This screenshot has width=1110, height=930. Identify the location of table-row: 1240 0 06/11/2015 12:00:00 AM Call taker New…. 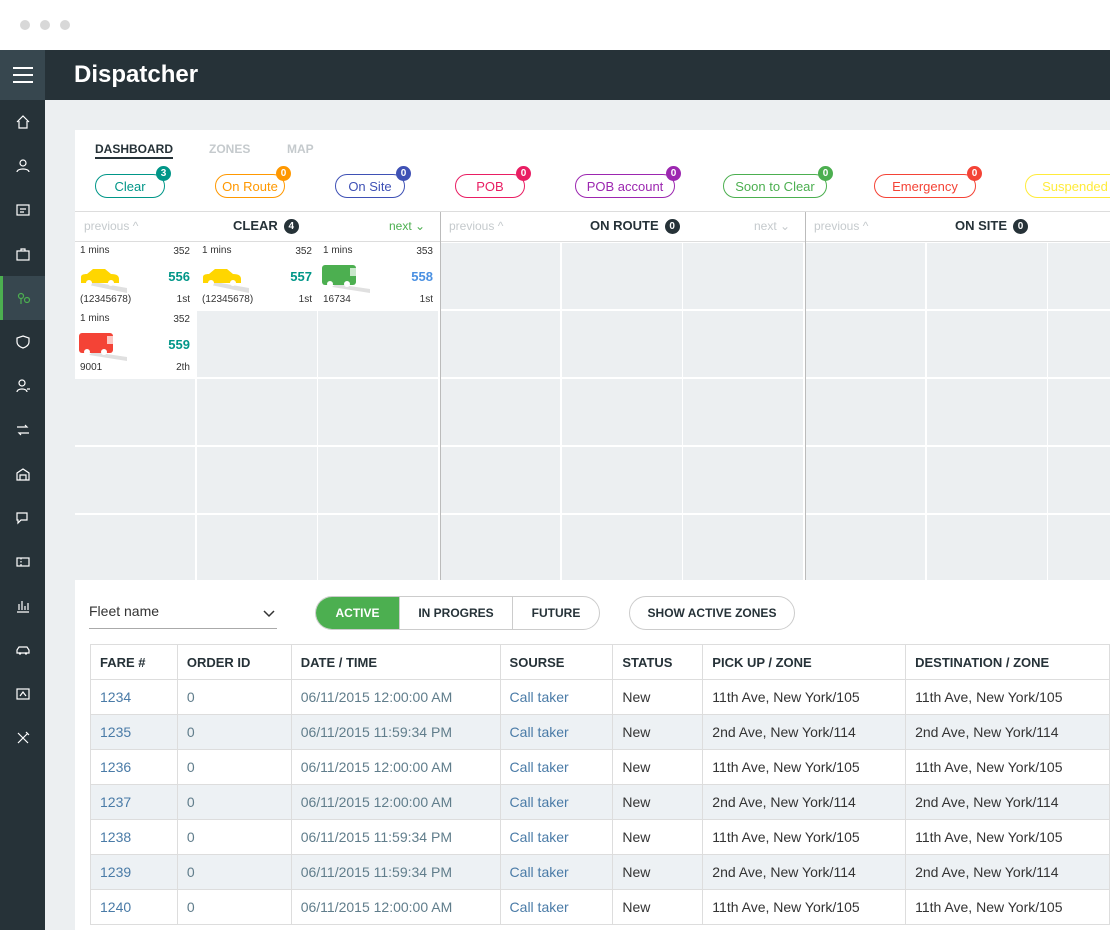
(600, 907).